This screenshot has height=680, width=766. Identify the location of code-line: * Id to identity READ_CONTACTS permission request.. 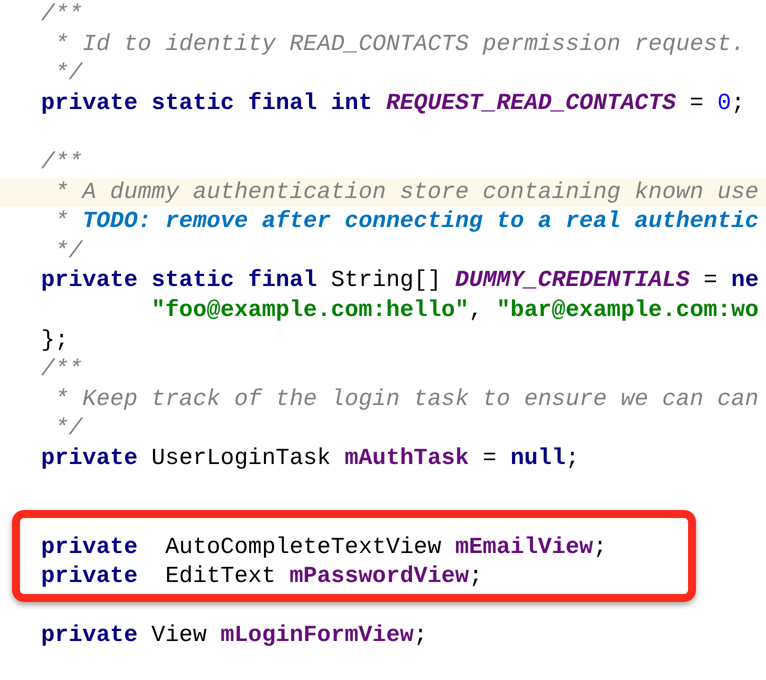
(400, 44).